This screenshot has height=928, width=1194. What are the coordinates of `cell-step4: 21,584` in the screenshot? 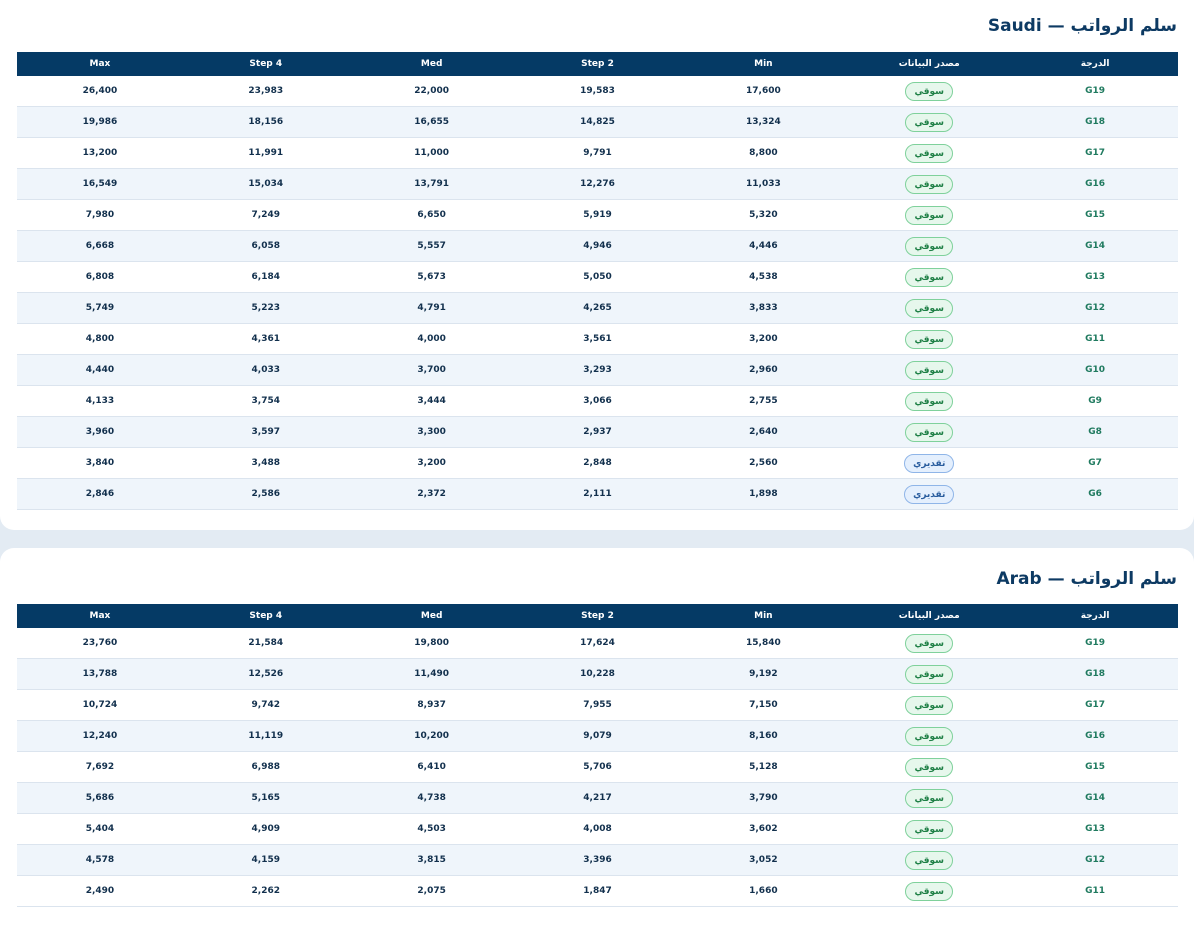 It's located at (266, 643).